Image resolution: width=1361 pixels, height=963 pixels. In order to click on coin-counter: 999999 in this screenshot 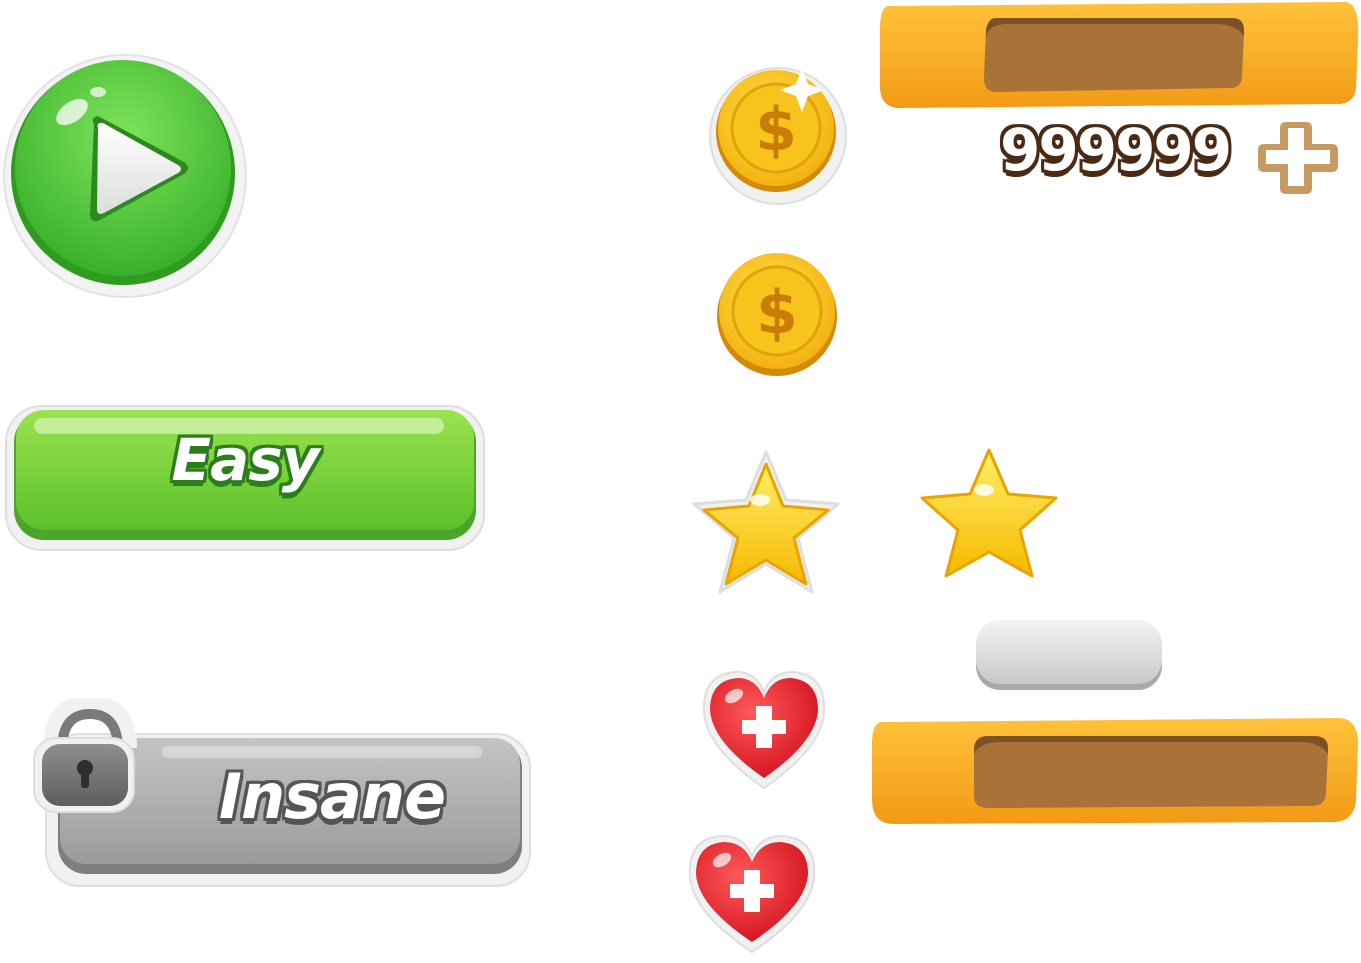, I will do `click(1116, 150)`.